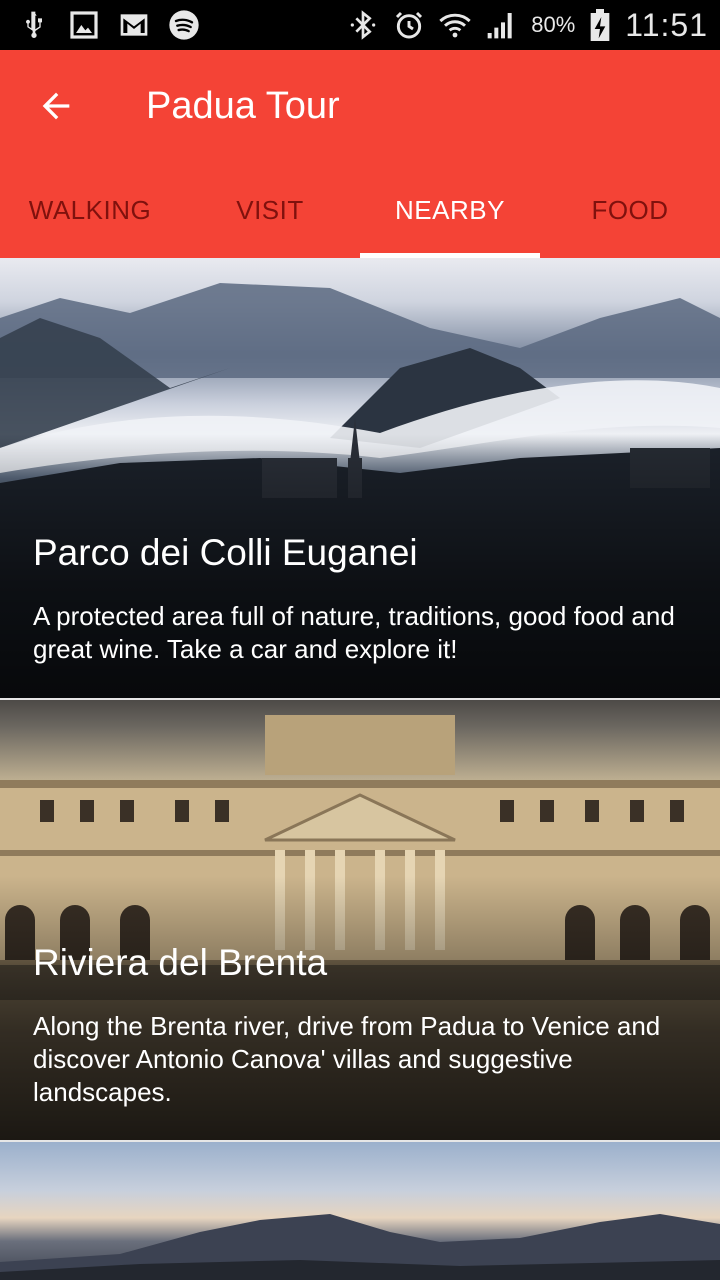 Image resolution: width=720 pixels, height=1280 pixels. What do you see at coordinates (409, 25) in the screenshot?
I see `alarm-icon` at bounding box center [409, 25].